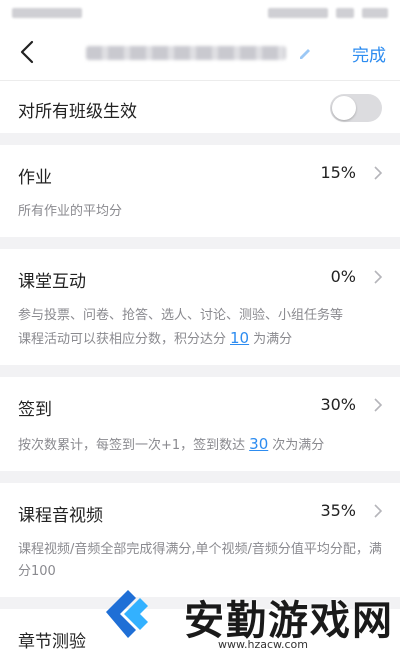 The height and width of the screenshot is (665, 400). Describe the element at coordinates (369, 53) in the screenshot. I see `done-button: 完成` at that location.